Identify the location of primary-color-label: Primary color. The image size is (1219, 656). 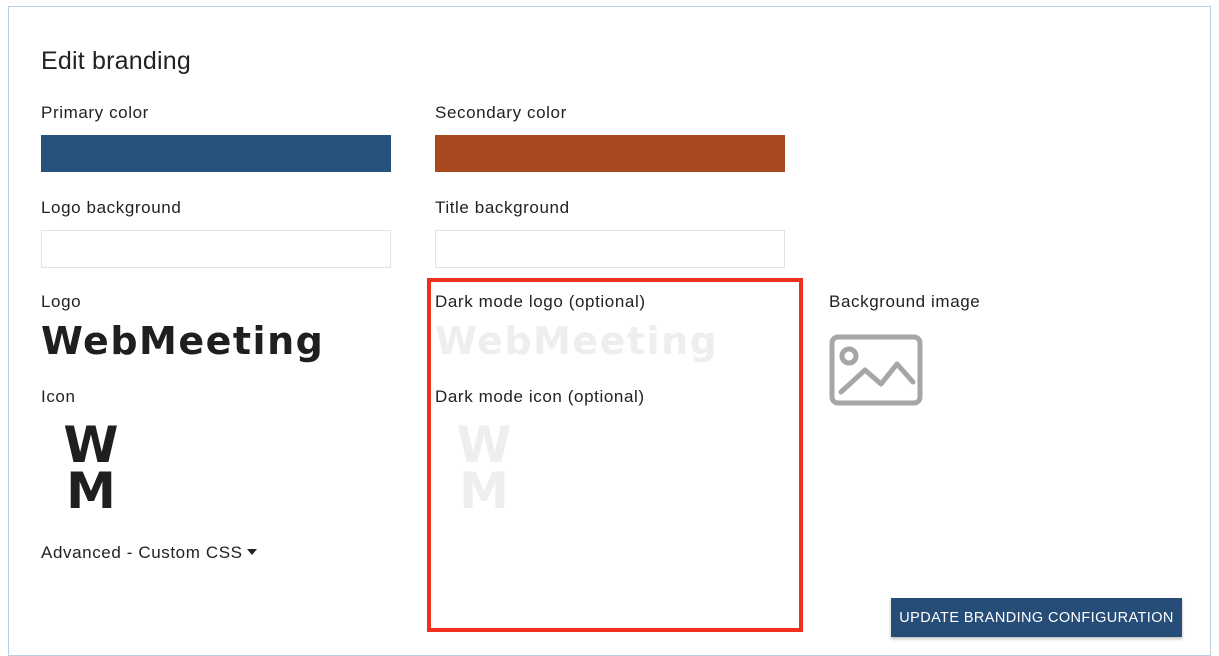
(95, 112).